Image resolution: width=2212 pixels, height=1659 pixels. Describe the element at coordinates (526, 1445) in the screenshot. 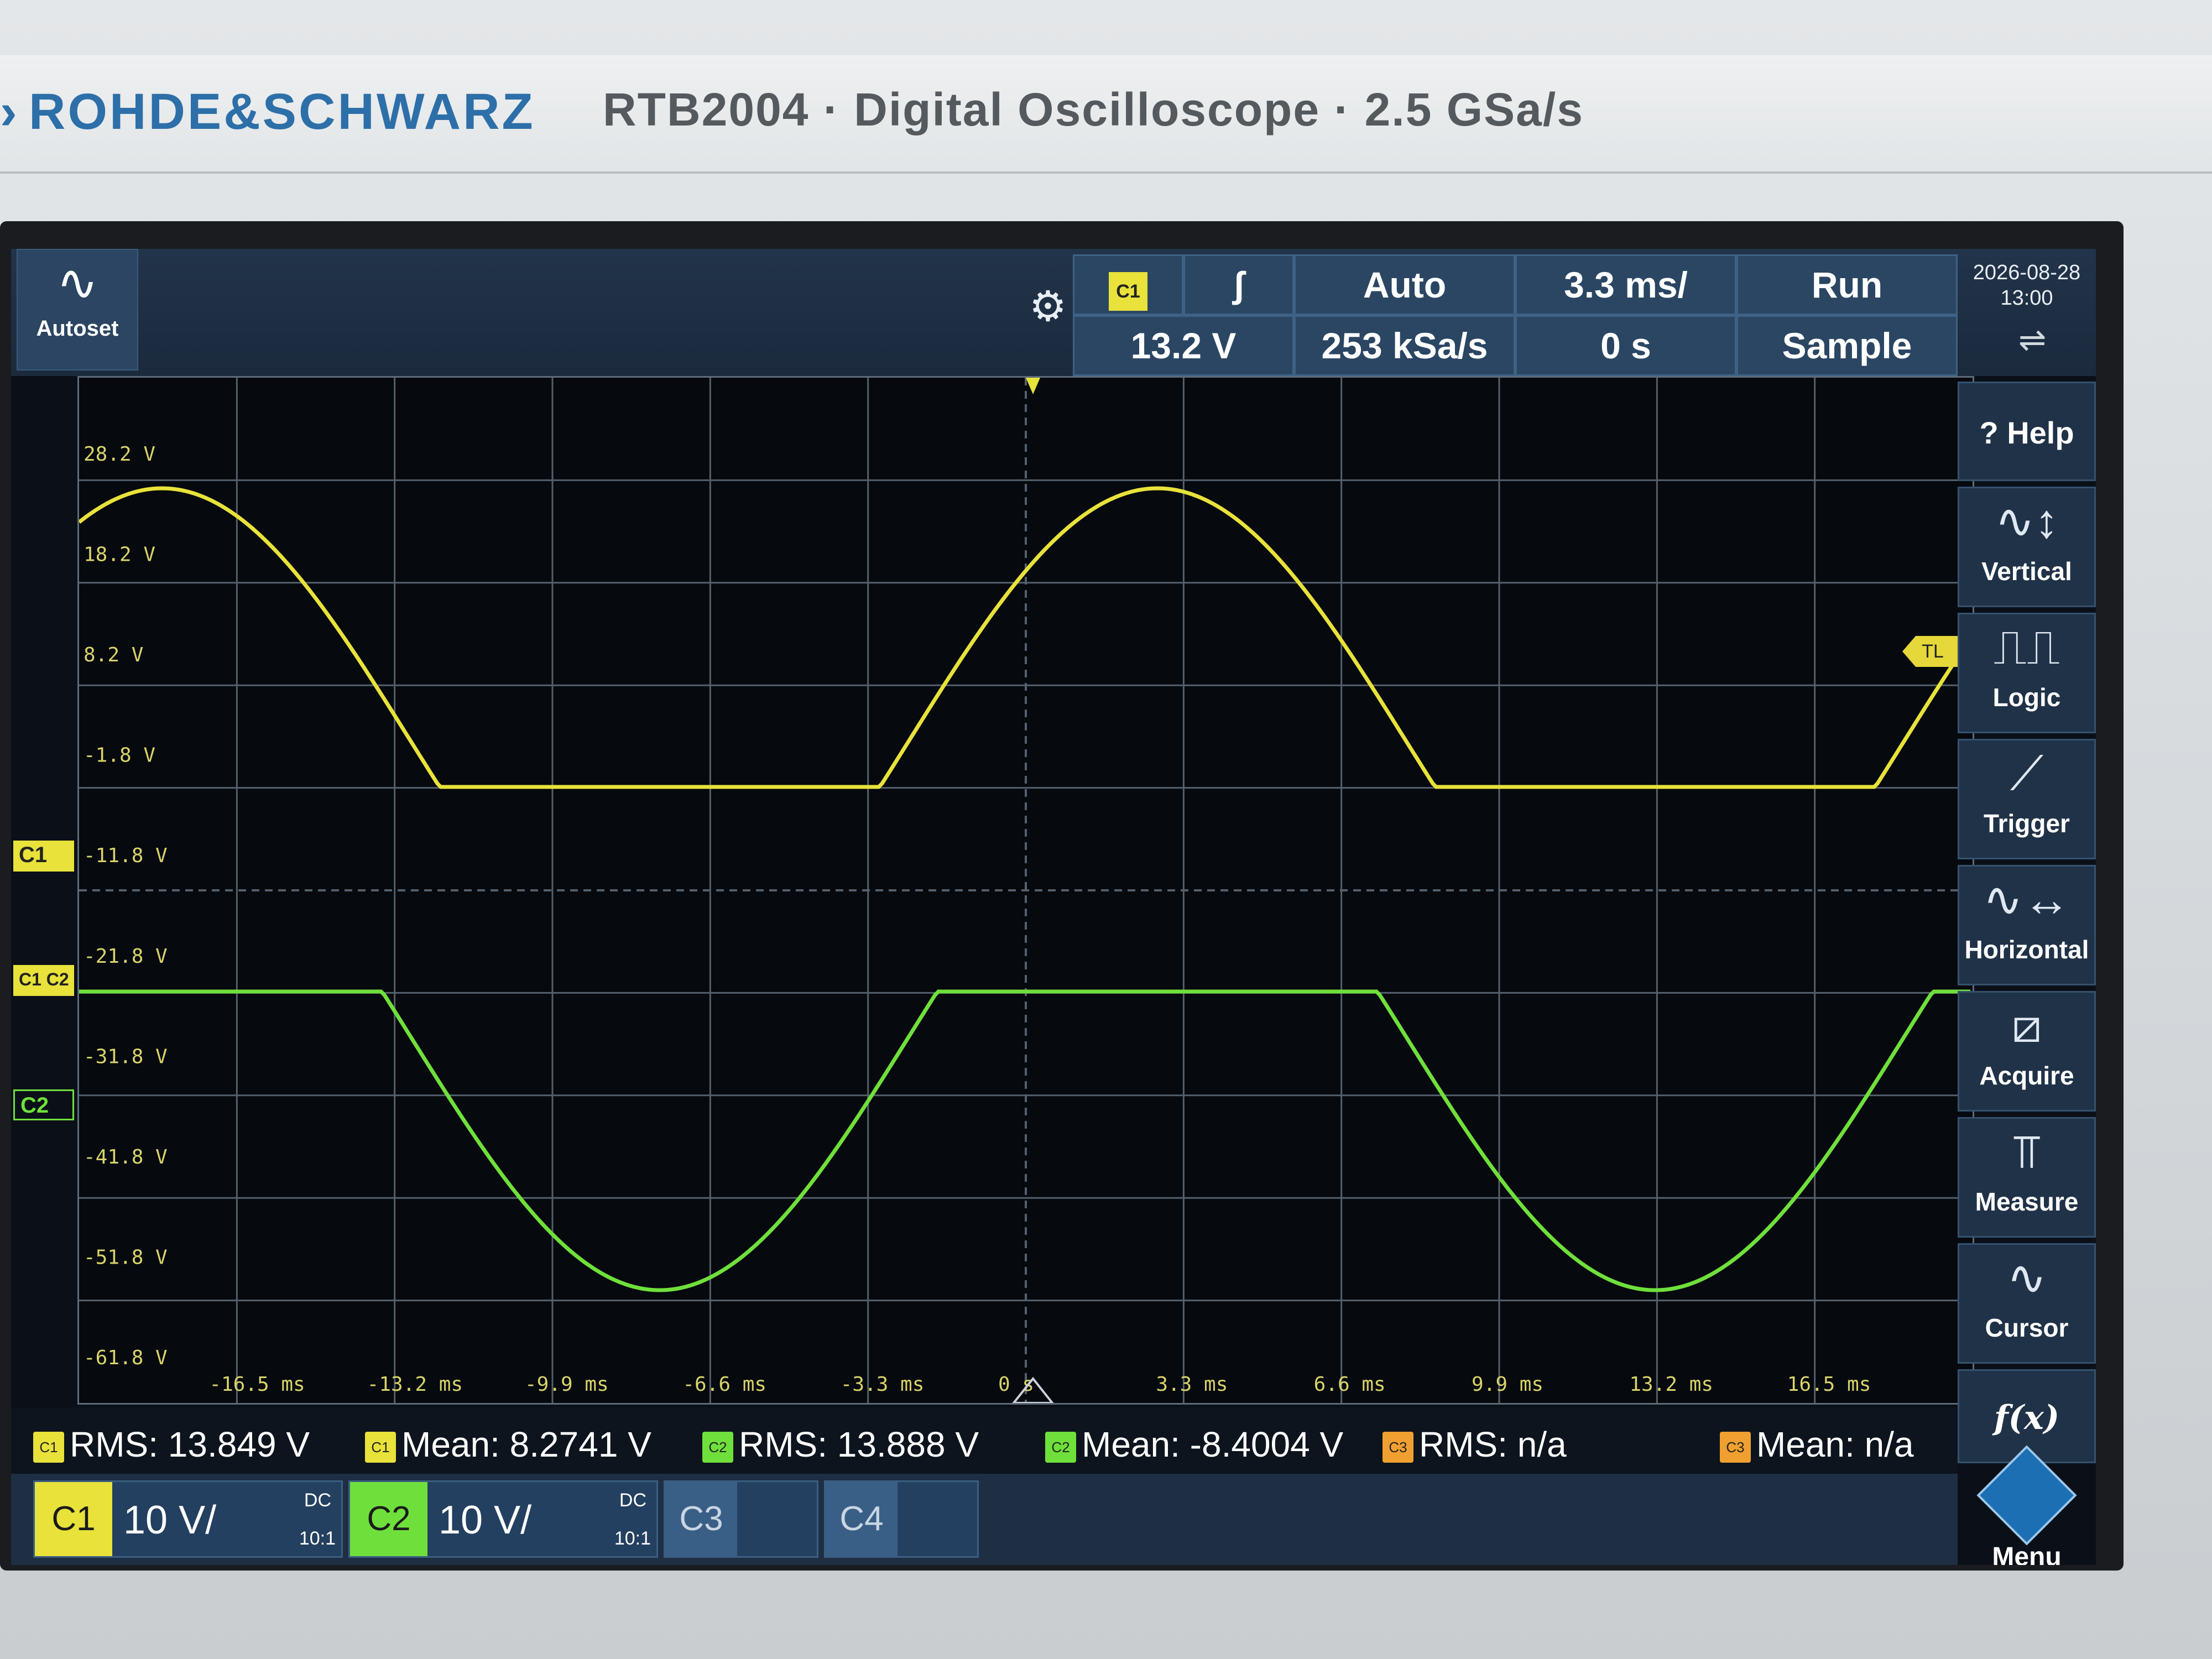

I see `meas-value: Mean: 8.2741 V` at that location.